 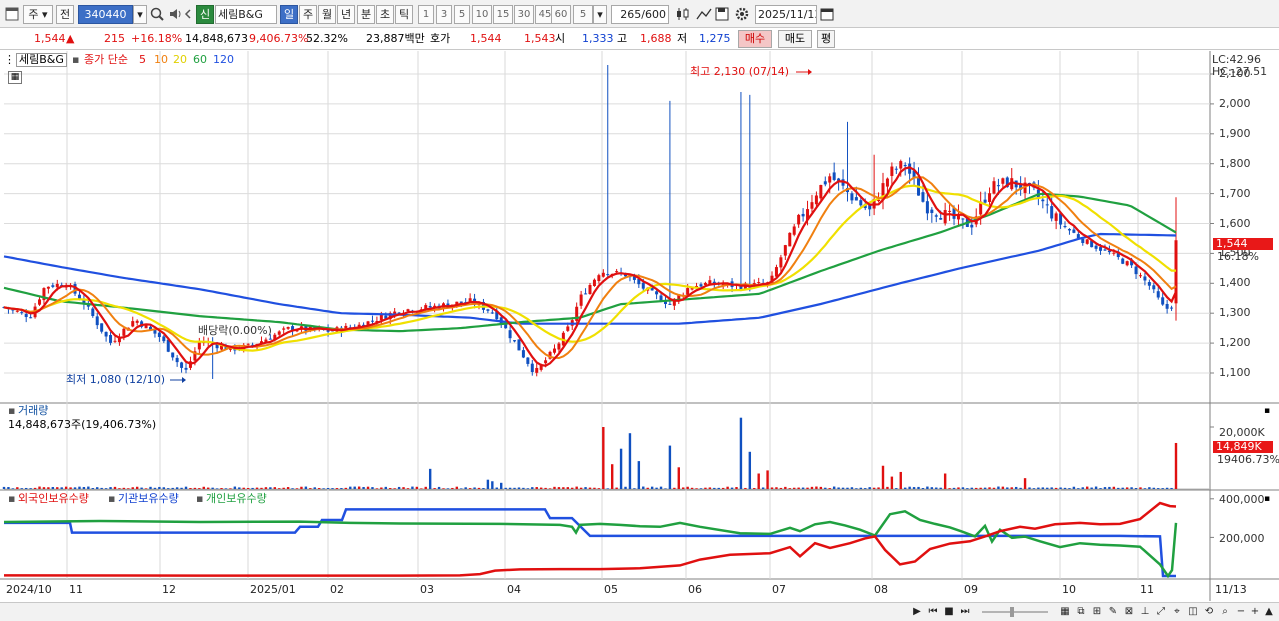 What do you see at coordinates (583, 14) in the screenshot?
I see `interval-value-select: 5` at bounding box center [583, 14].